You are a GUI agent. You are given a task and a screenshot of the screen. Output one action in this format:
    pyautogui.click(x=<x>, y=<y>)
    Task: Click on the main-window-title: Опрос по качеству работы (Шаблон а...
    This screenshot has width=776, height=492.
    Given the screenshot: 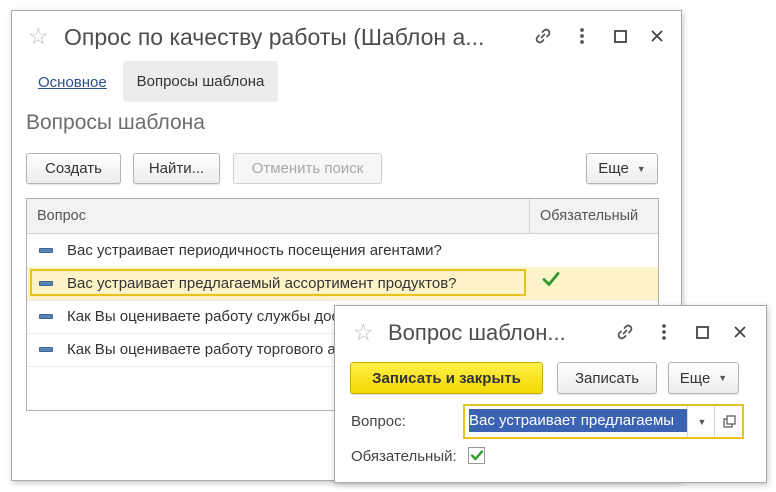 What is the action you would take?
    pyautogui.click(x=274, y=37)
    